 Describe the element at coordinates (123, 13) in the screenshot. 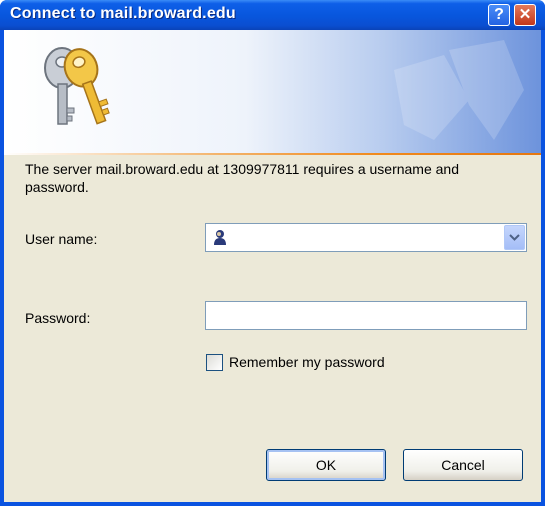

I see `window-title: Connect to mail.broward.edu` at that location.